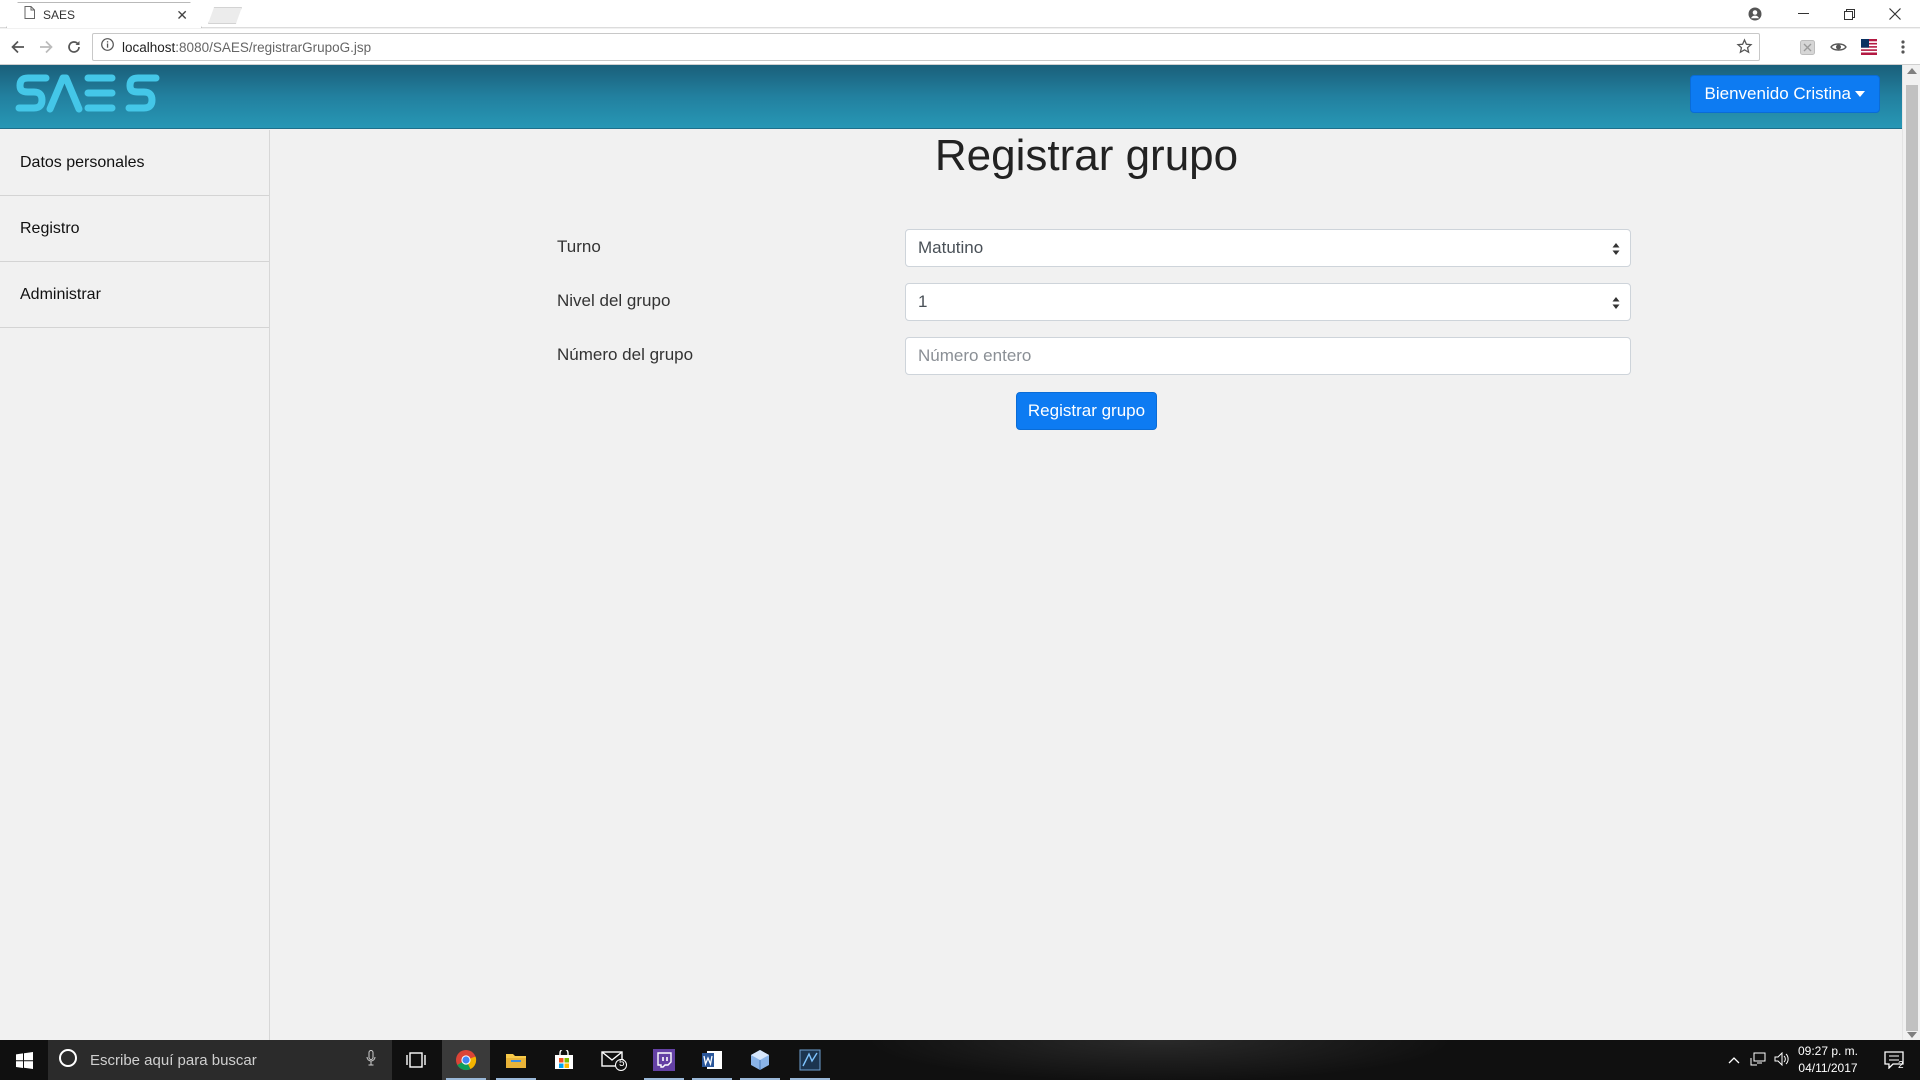 The width and height of the screenshot is (1920, 1080). I want to click on word-icon, so click(712, 1060).